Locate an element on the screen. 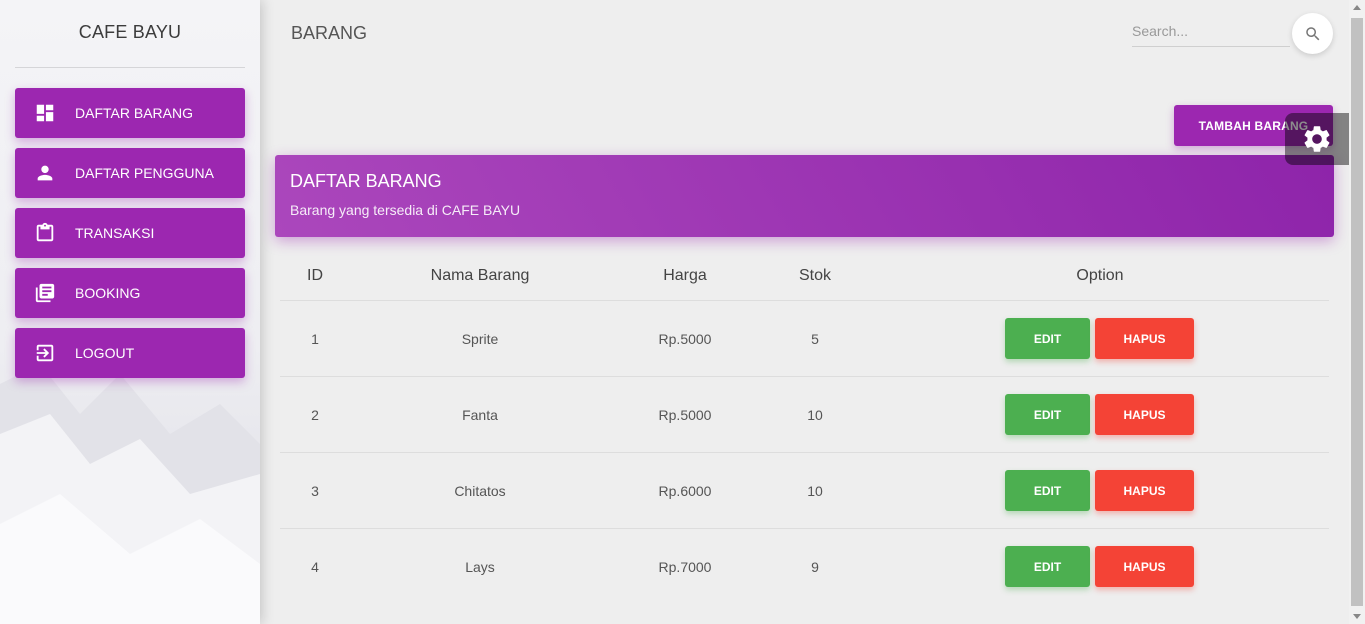  settings-button is located at coordinates (1317, 139).